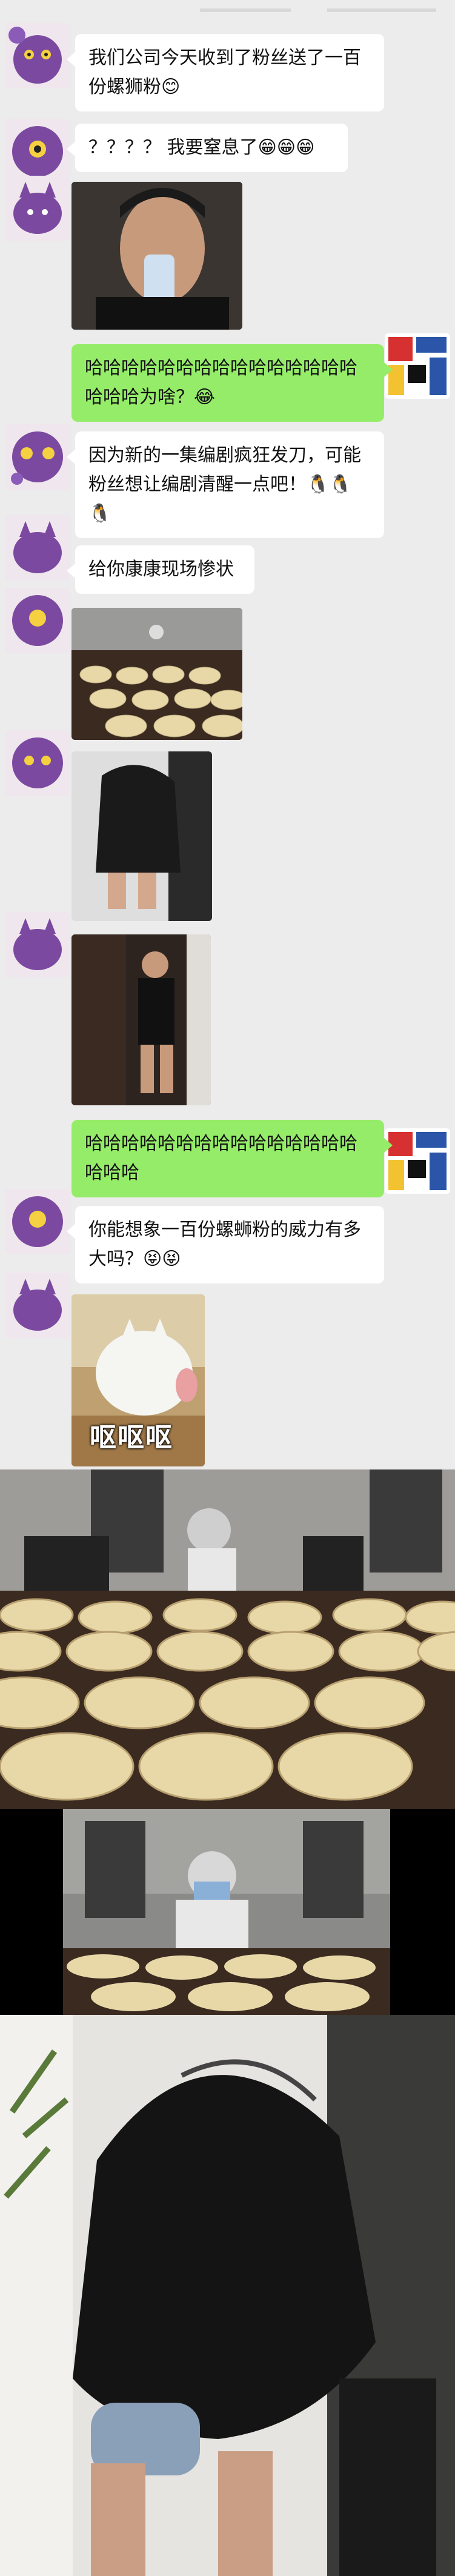 This screenshot has width=455, height=2576. I want to click on expanded-image-woman, so click(227, 1912).